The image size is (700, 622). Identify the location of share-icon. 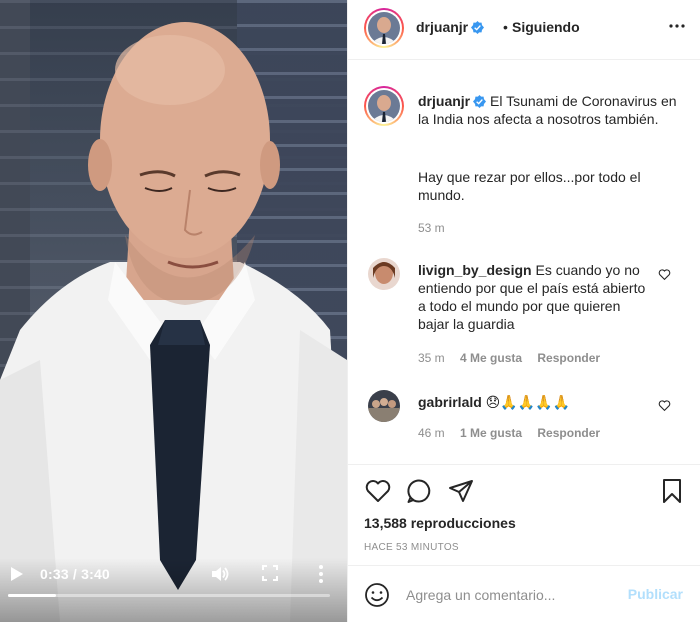
(461, 491).